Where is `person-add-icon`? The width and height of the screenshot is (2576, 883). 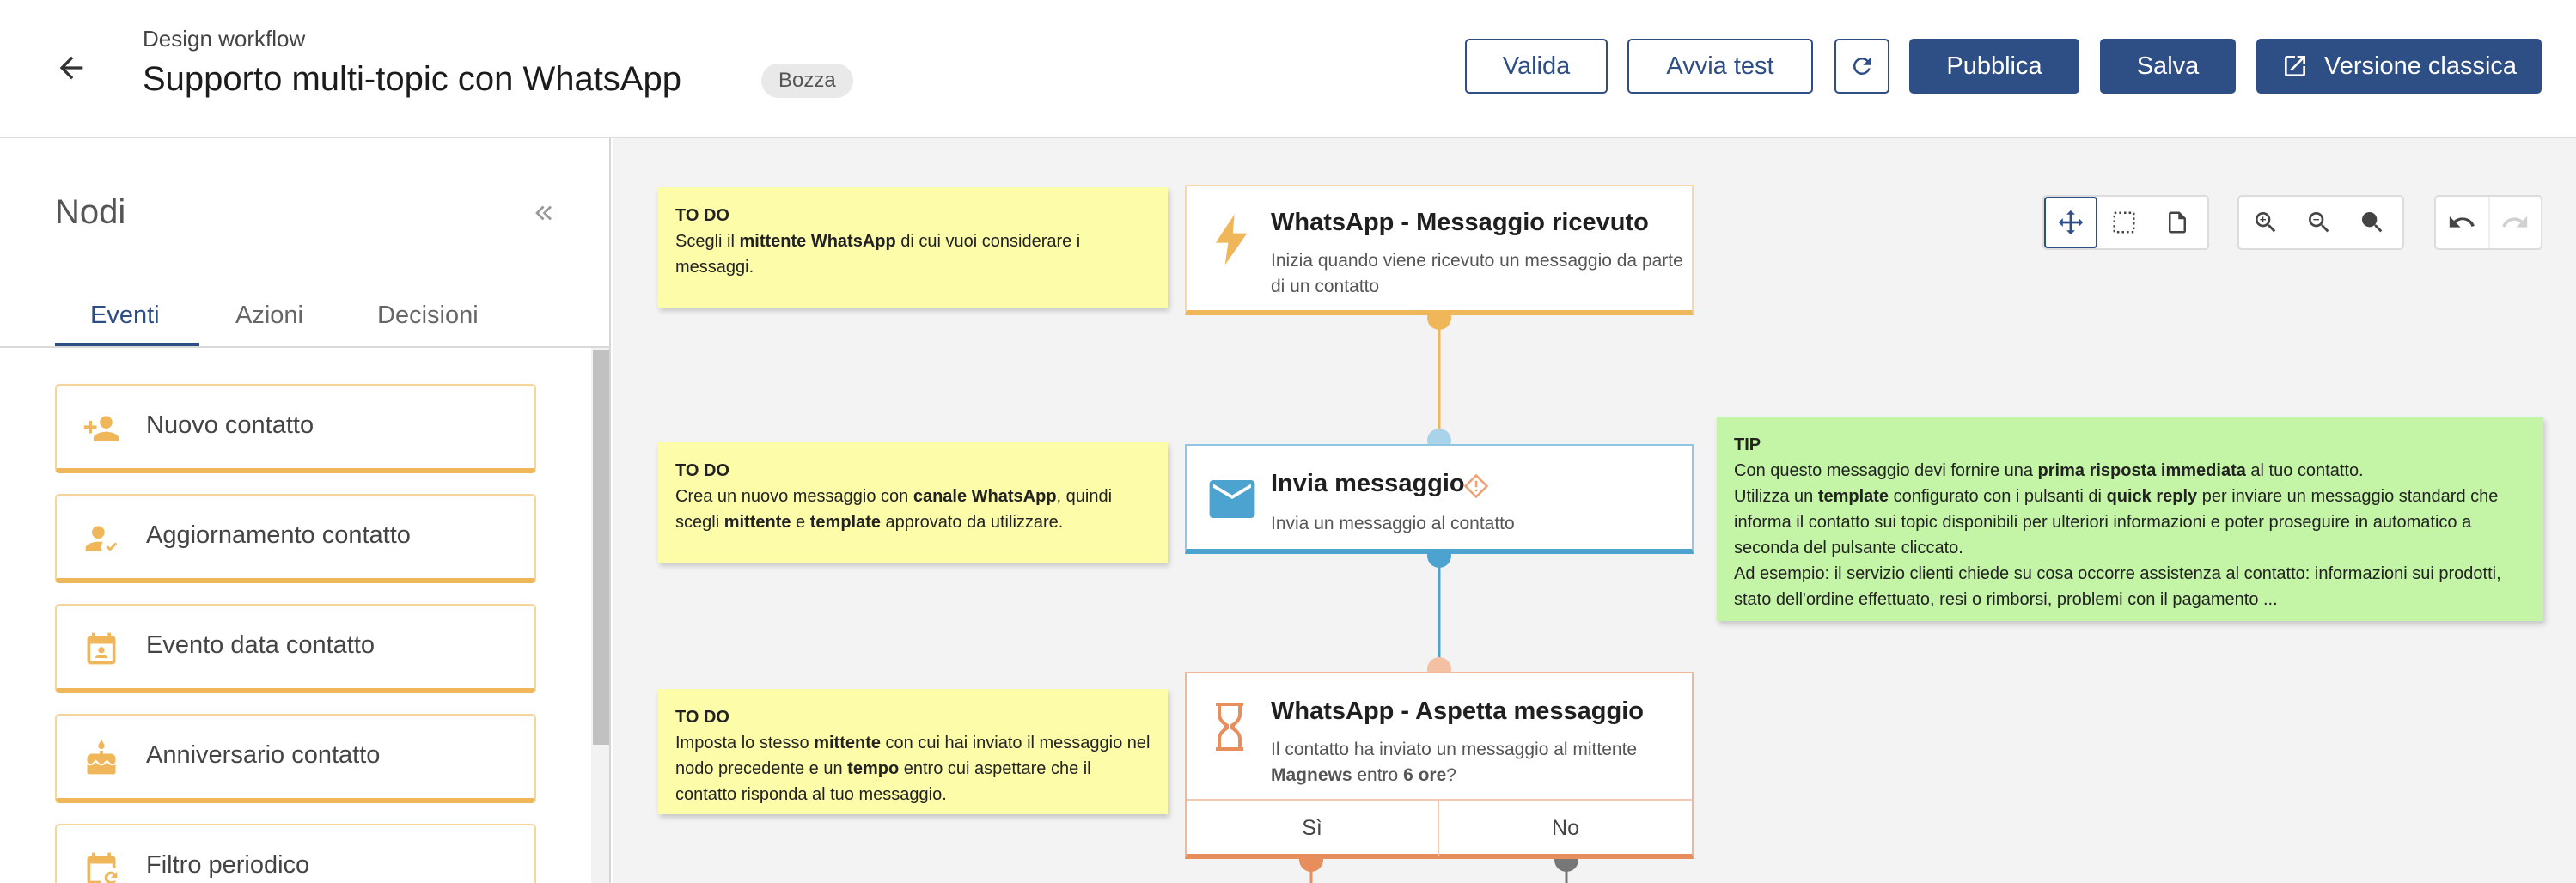 person-add-icon is located at coordinates (101, 429).